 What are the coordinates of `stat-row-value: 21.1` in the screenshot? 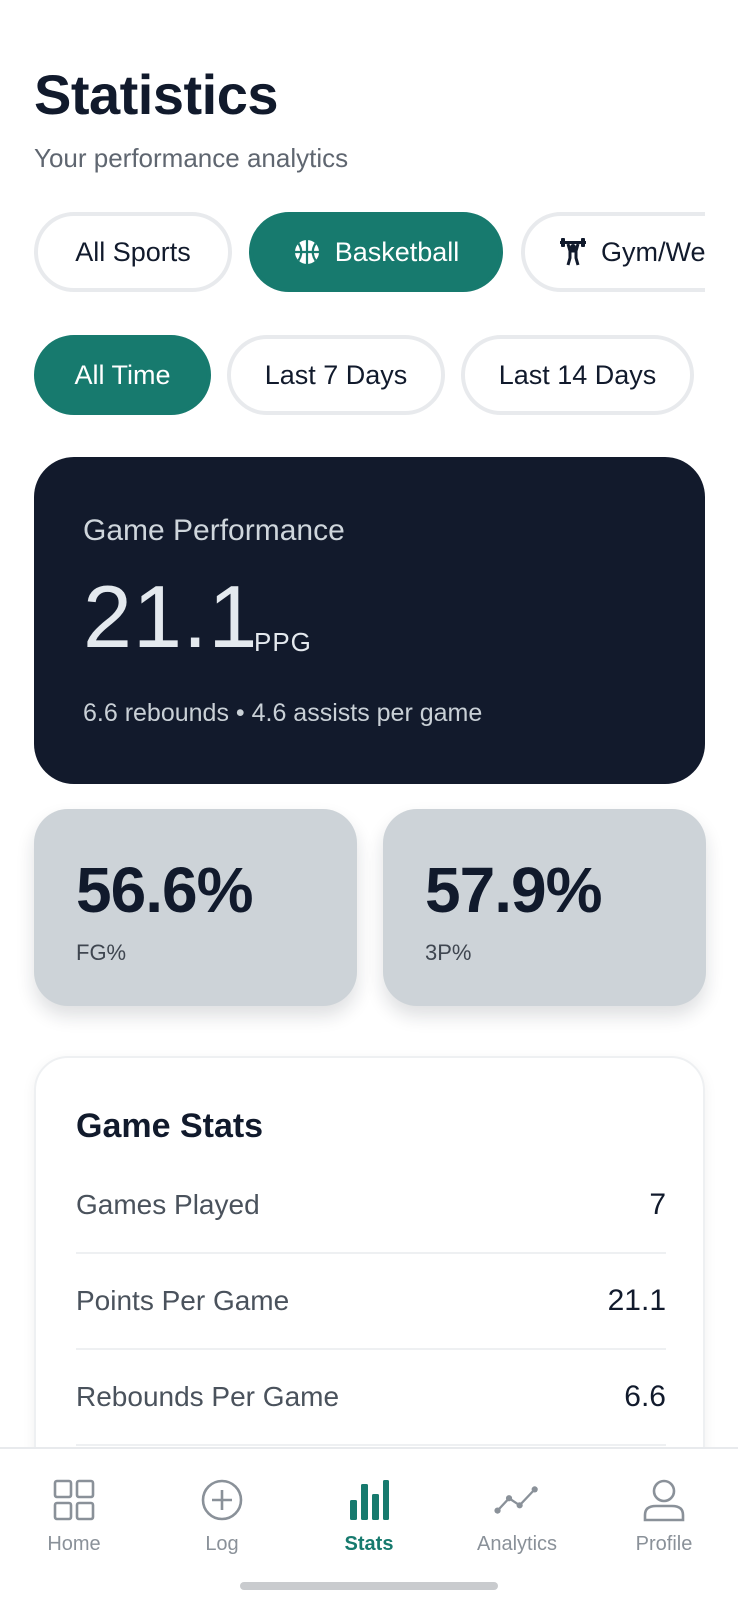 It's located at (636, 1300).